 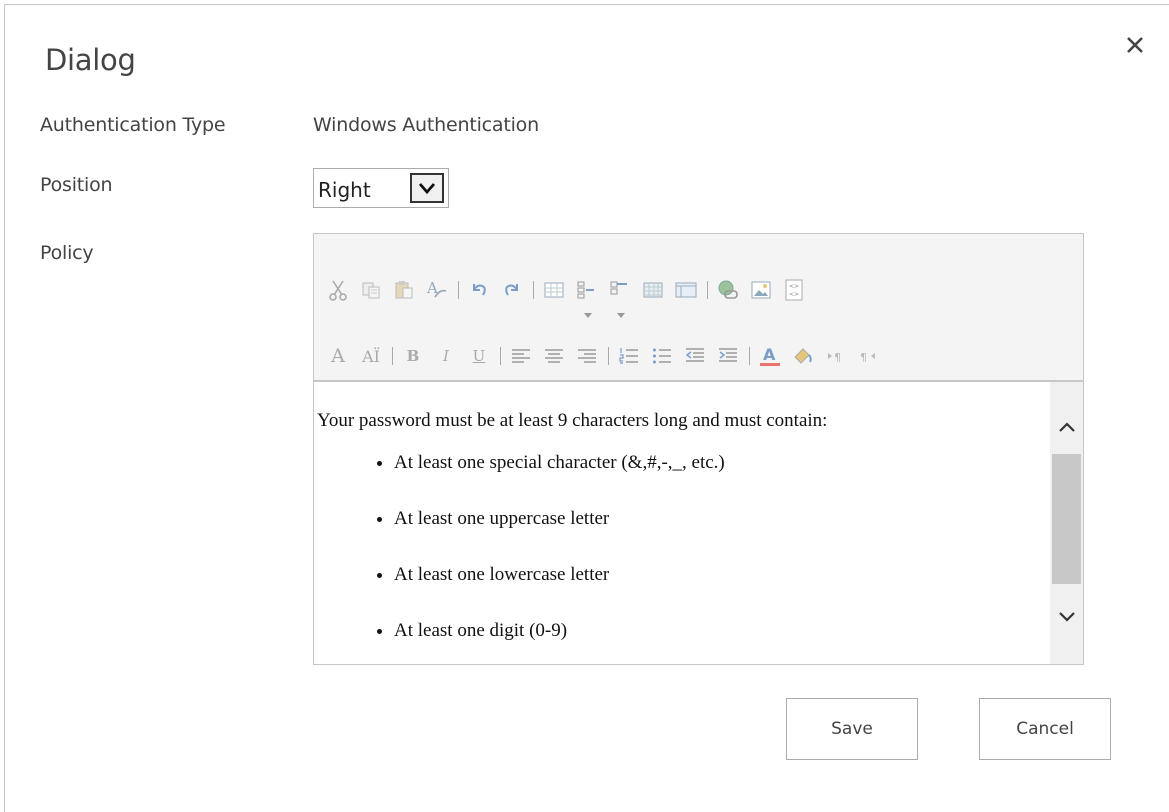 I want to click on font-glyph: A, so click(x=338, y=356).